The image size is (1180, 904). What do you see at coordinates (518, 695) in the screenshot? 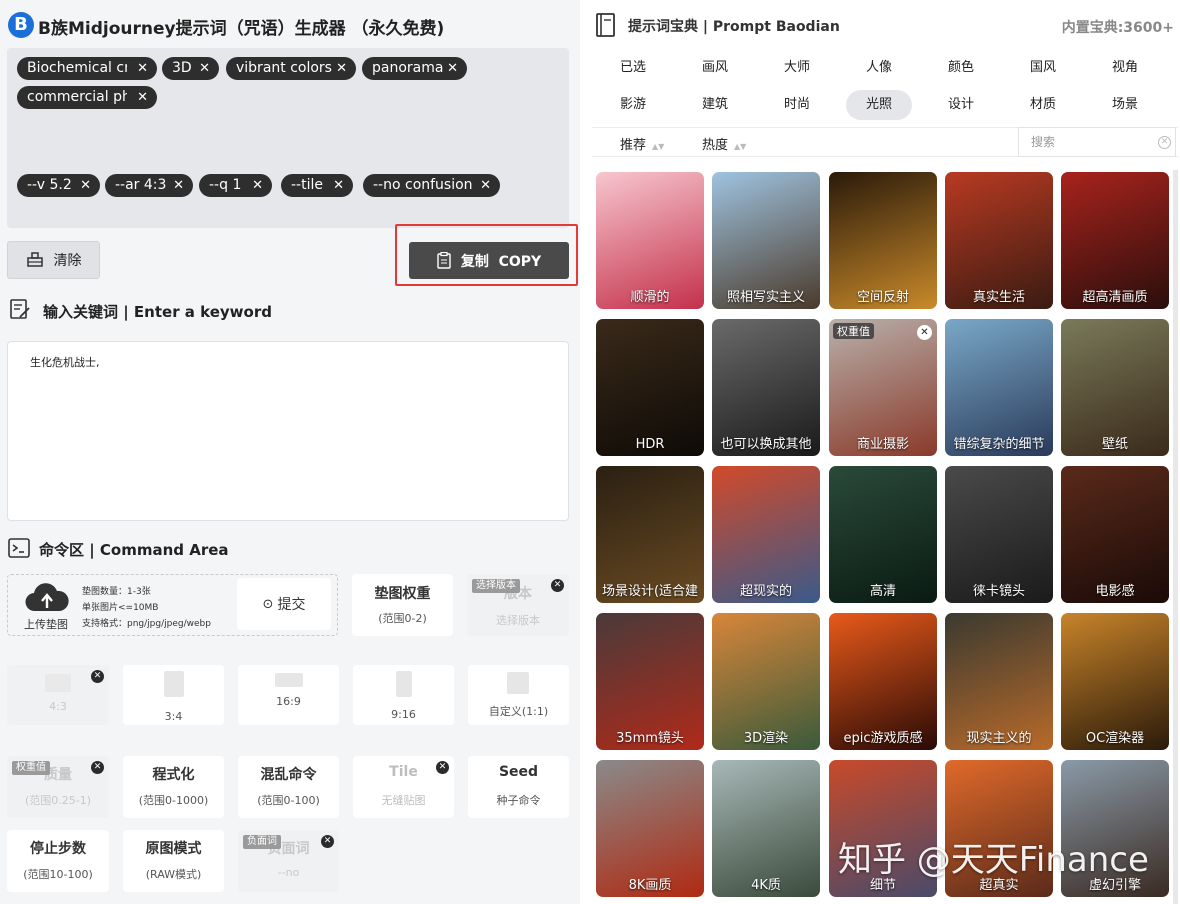
I see `ratio-card-custom: 自定义(1:1)` at bounding box center [518, 695].